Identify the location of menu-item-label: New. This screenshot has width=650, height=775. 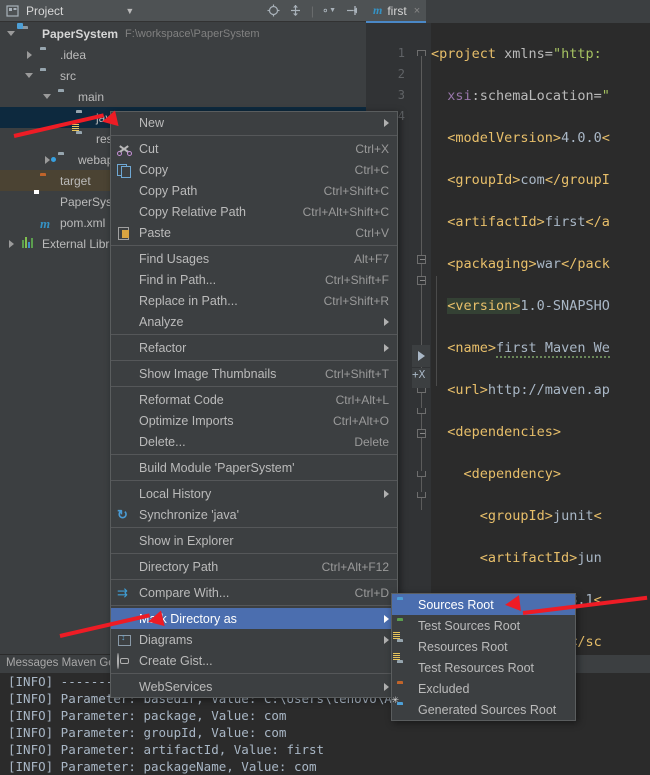
(152, 122).